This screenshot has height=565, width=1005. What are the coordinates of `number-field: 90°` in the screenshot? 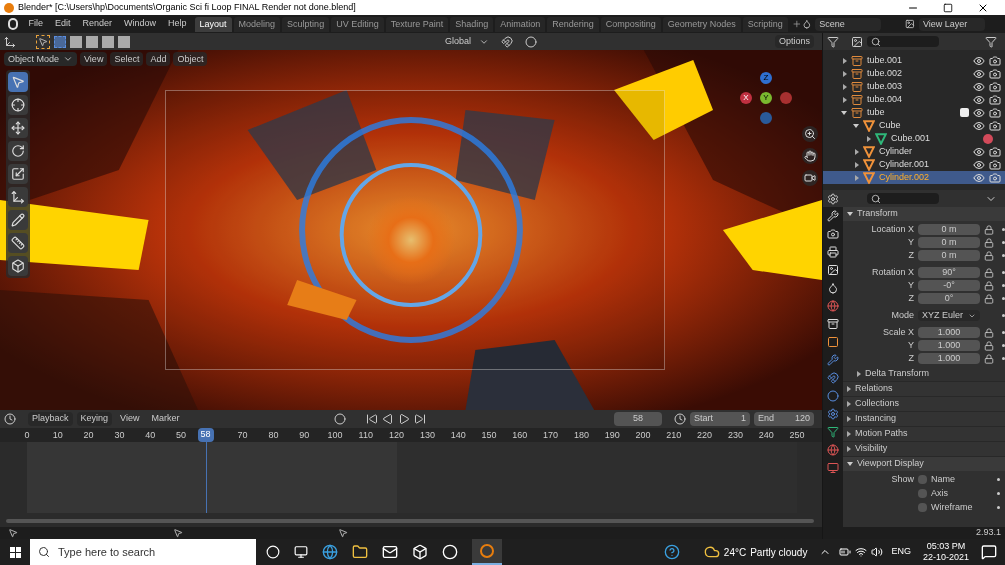 It's located at (949, 272).